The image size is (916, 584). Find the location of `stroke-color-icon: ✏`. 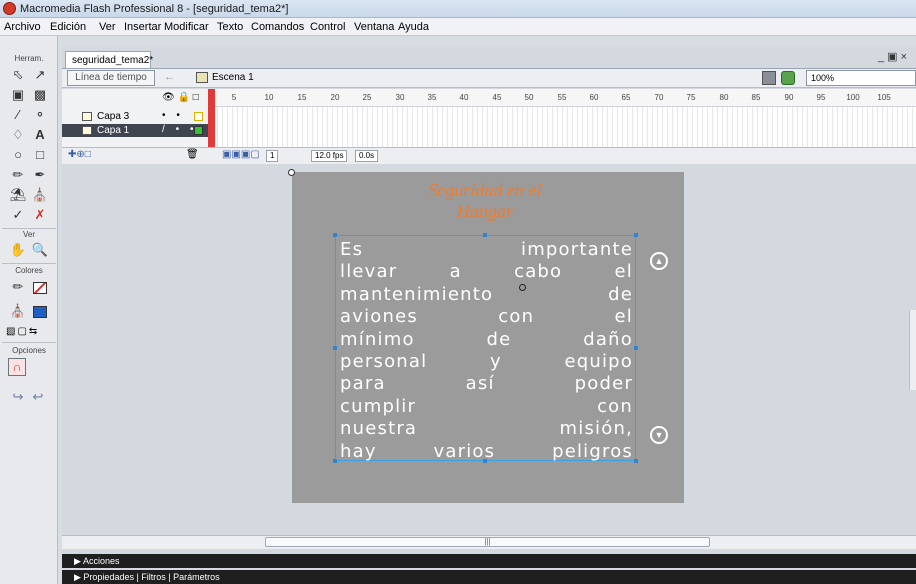

stroke-color-icon: ✏ is located at coordinates (18, 287).